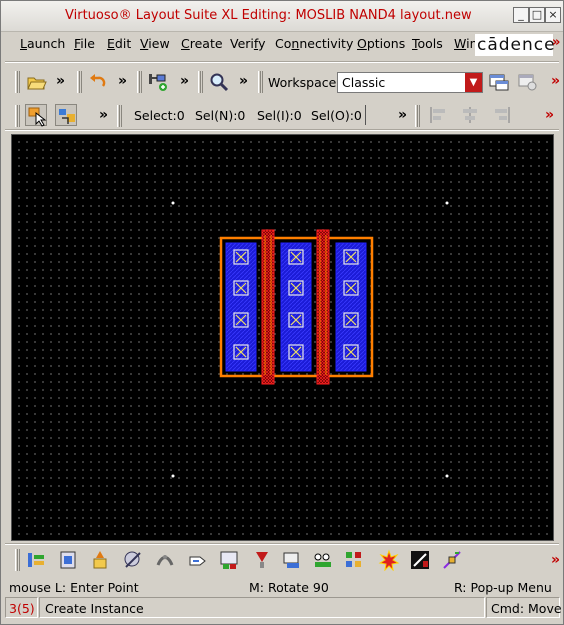 This screenshot has height=625, width=564. What do you see at coordinates (84, 43) in the screenshot?
I see `menu-file: File` at bounding box center [84, 43].